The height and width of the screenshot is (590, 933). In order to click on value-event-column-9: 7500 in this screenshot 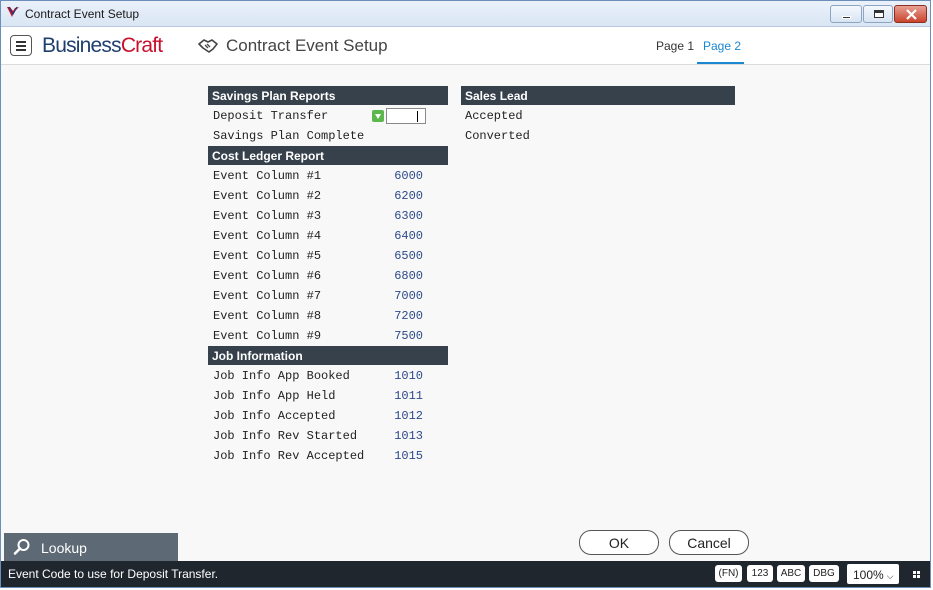, I will do `click(403, 336)`.